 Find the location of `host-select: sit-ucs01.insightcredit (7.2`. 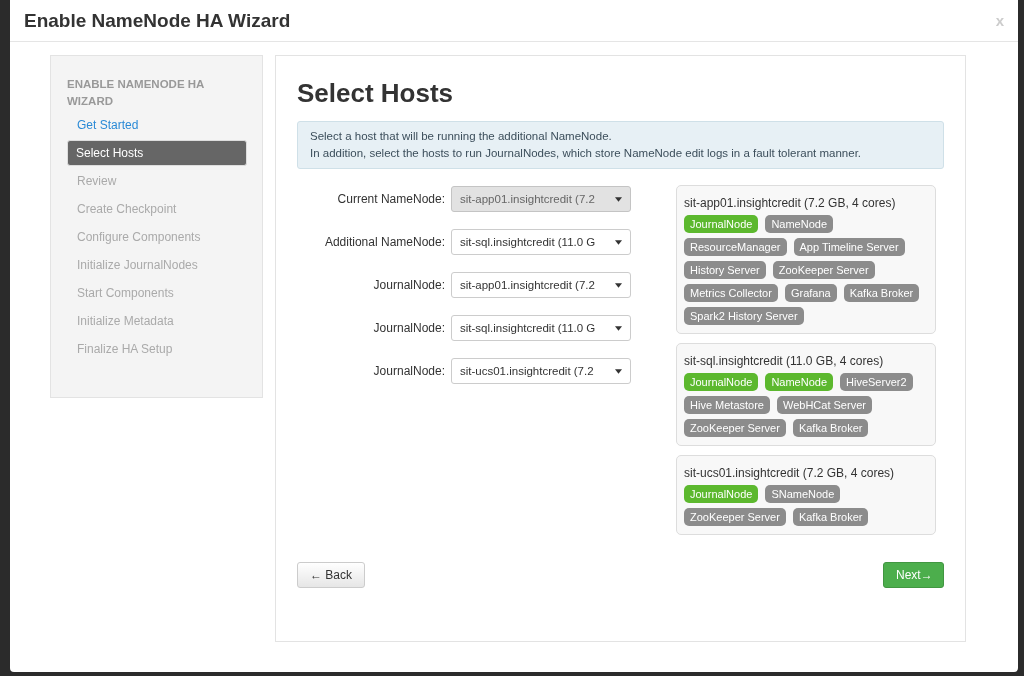

host-select: sit-ucs01.insightcredit (7.2 is located at coordinates (541, 371).